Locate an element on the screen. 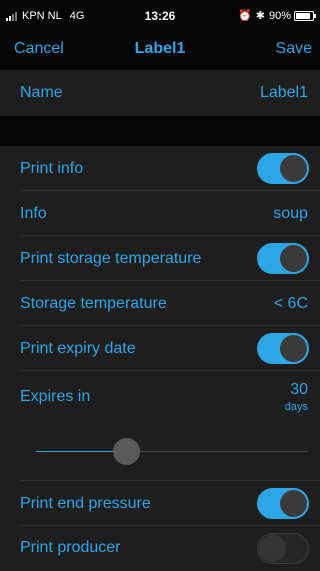  info-row: Info soup is located at coordinates (160, 213).